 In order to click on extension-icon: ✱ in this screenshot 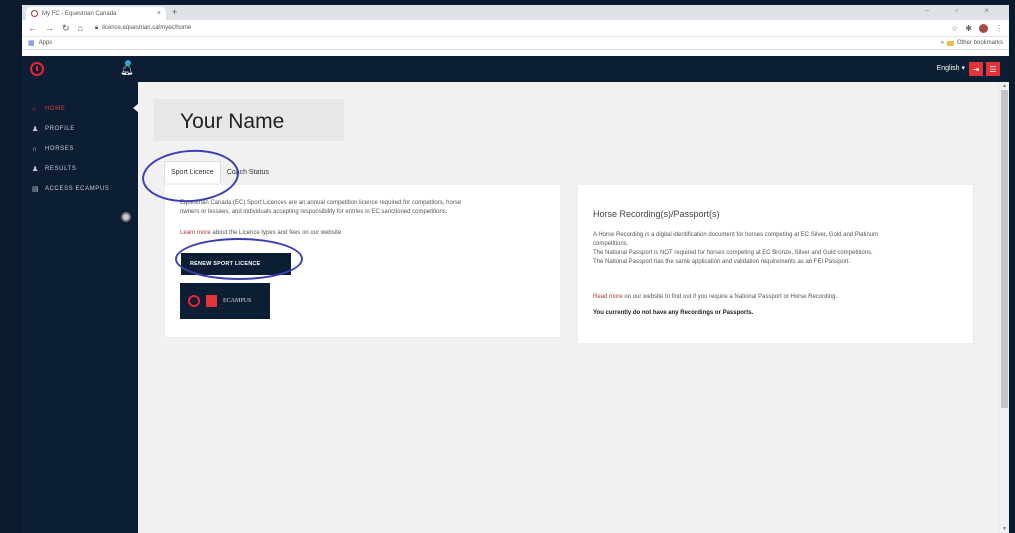, I will do `click(968, 28)`.